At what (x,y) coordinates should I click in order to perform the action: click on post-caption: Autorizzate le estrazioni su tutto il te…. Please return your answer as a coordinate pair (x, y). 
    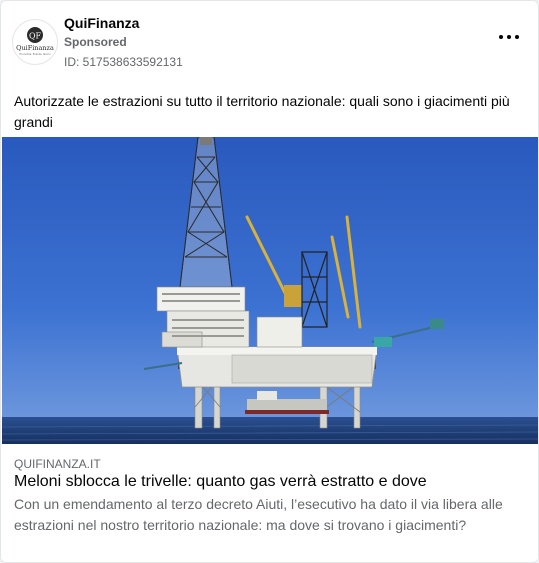
    Looking at the image, I should click on (262, 111).